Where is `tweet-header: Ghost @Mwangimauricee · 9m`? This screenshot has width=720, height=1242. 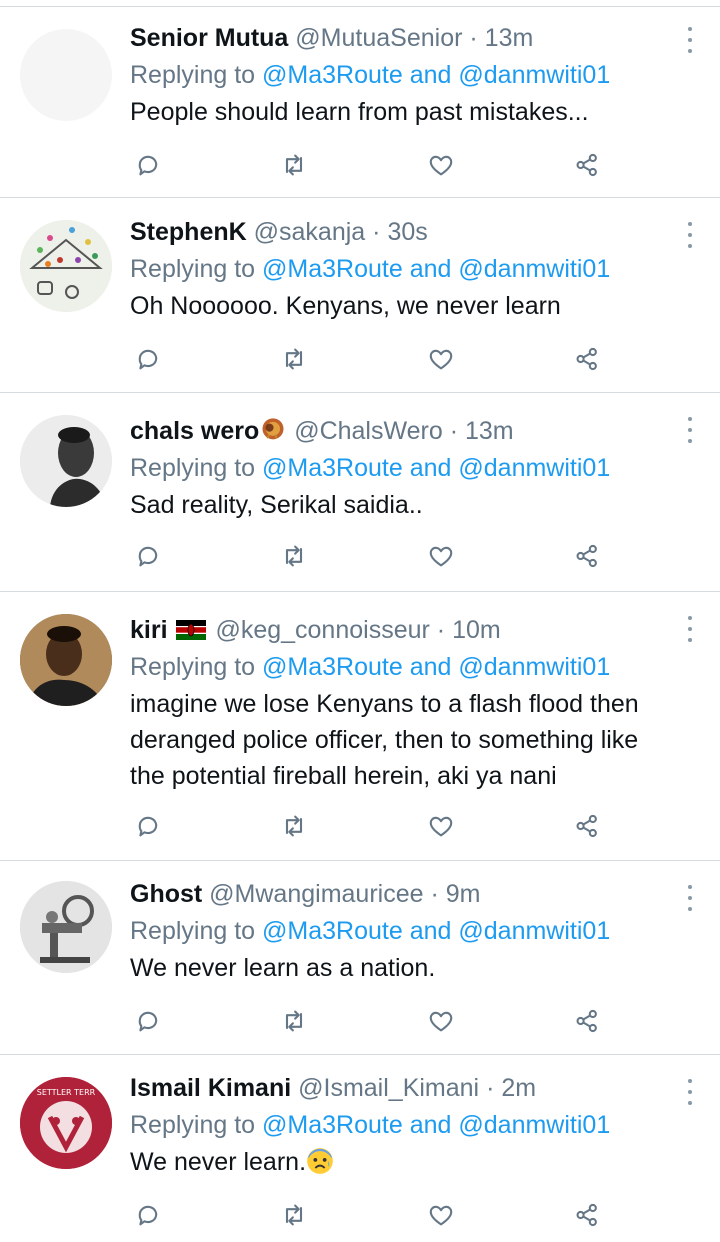 tweet-header: Ghost @Mwangimauricee · 9m is located at coordinates (405, 894).